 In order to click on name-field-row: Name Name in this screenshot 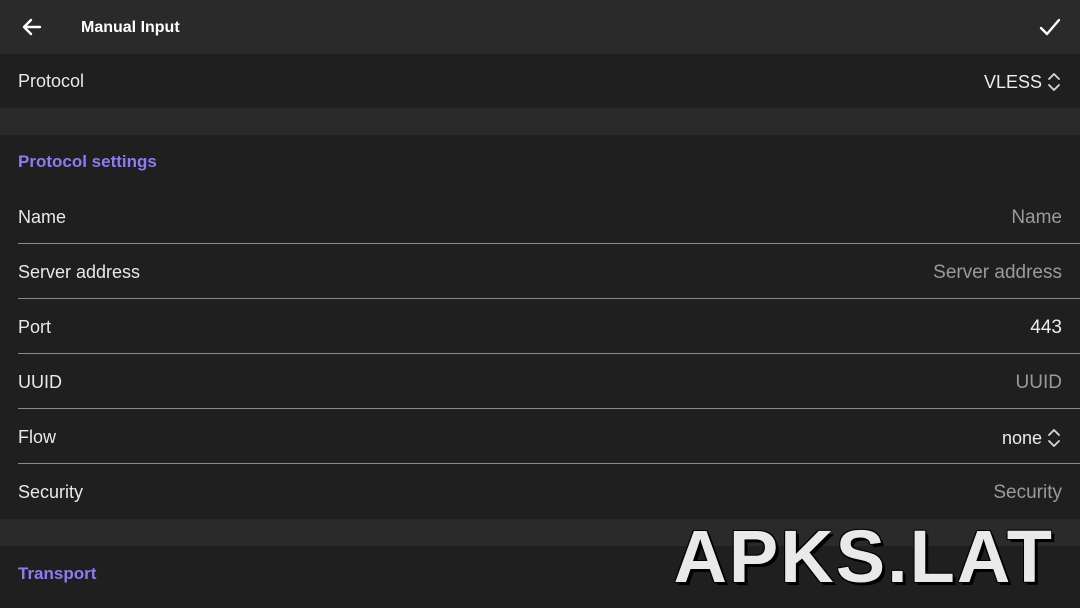, I will do `click(540, 217)`.